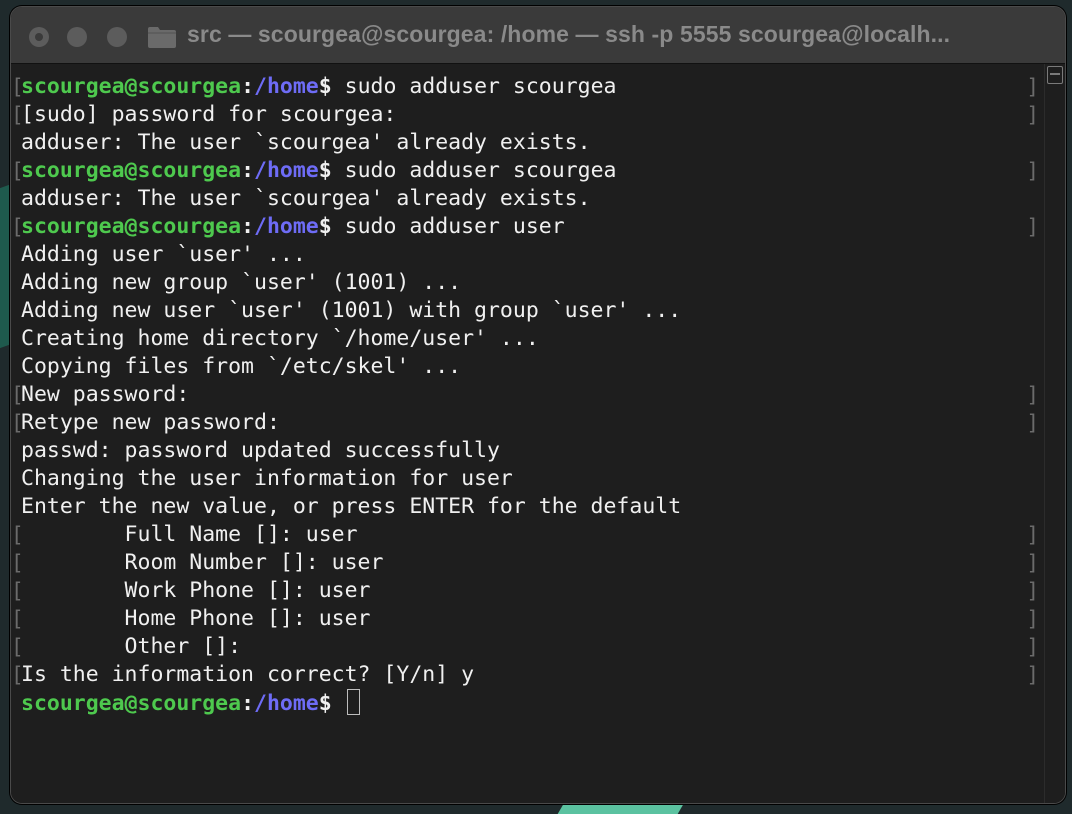 This screenshot has height=814, width=1072. Describe the element at coordinates (260, 450) in the screenshot. I see `output-text: passwd: password updated successfully` at that location.